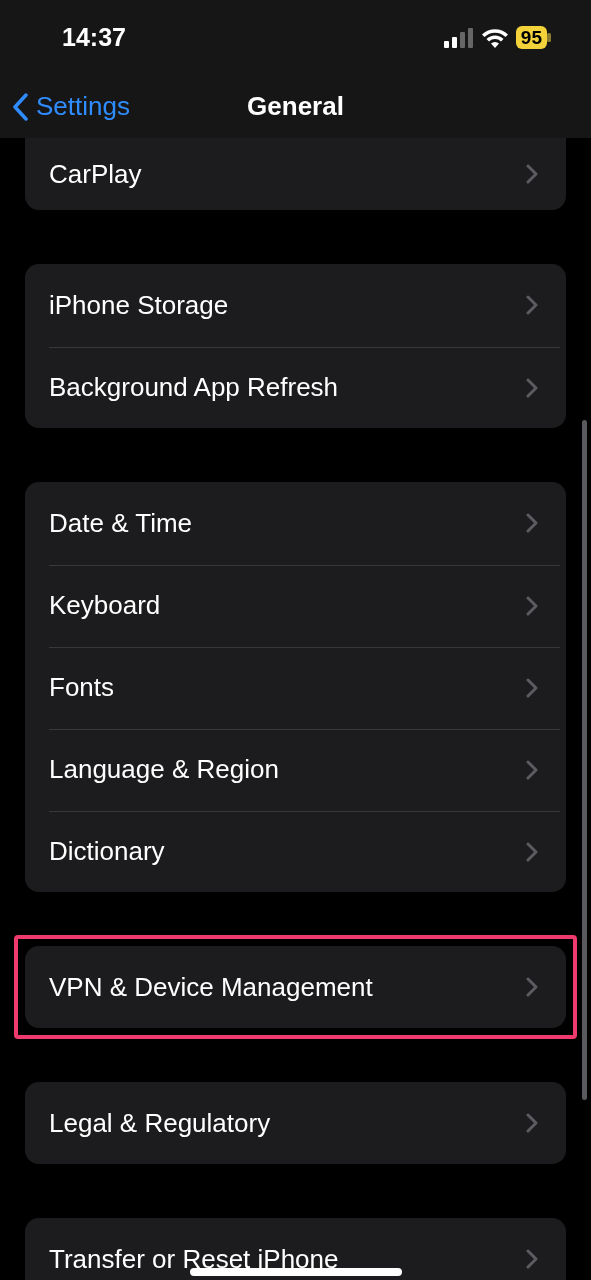 The width and height of the screenshot is (591, 1280). What do you see at coordinates (68, 106) in the screenshot?
I see `back-button: Settings` at bounding box center [68, 106].